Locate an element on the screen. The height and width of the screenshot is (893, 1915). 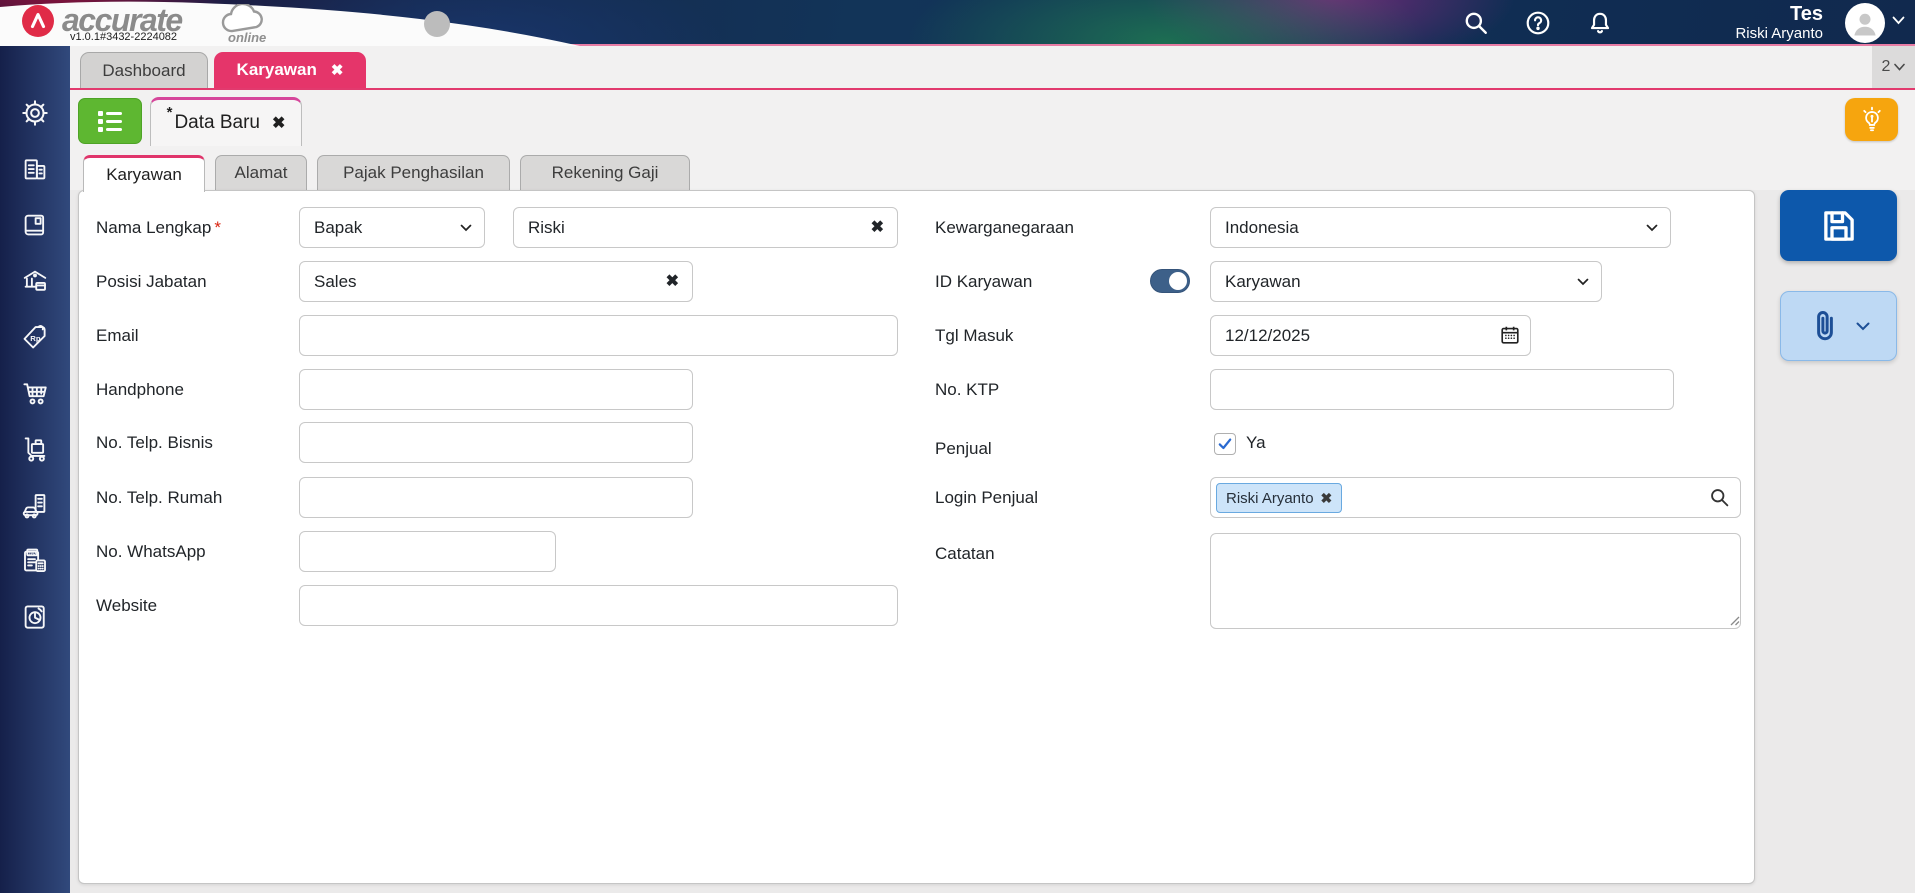
required-asterisk: * is located at coordinates (217, 227).